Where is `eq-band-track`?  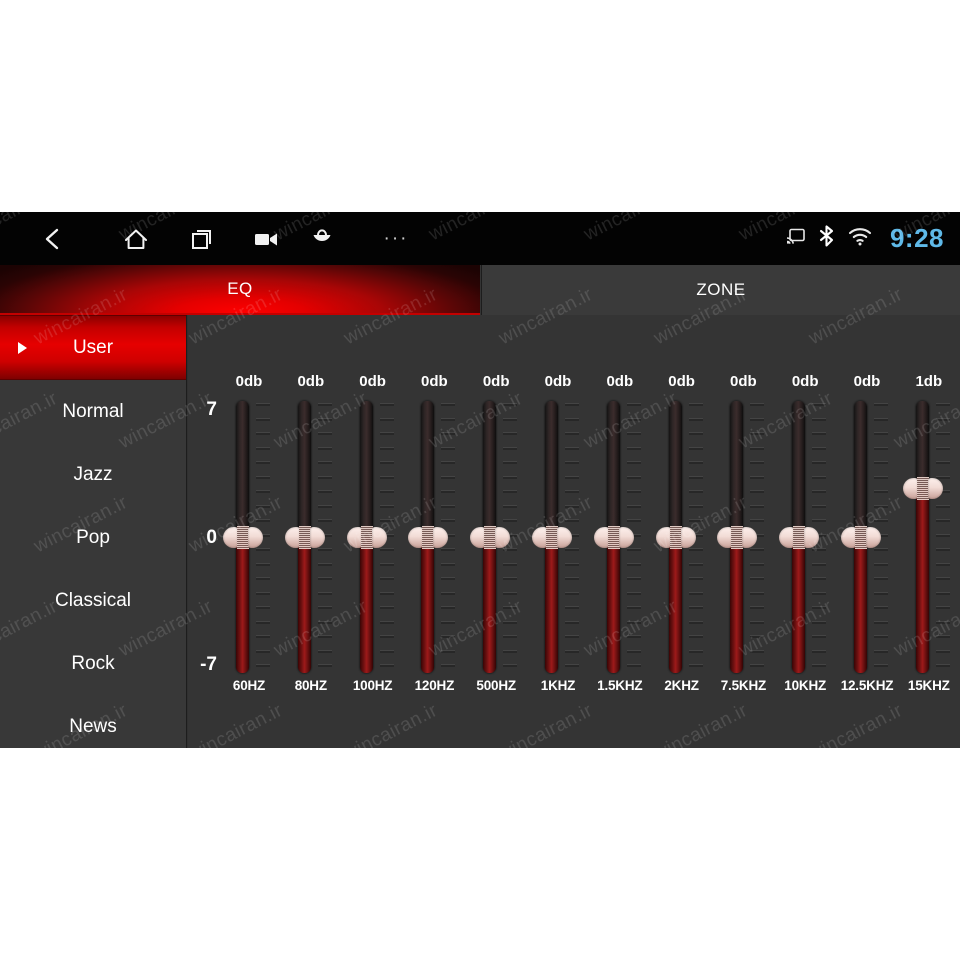
eq-band-track is located at coordinates (922, 537).